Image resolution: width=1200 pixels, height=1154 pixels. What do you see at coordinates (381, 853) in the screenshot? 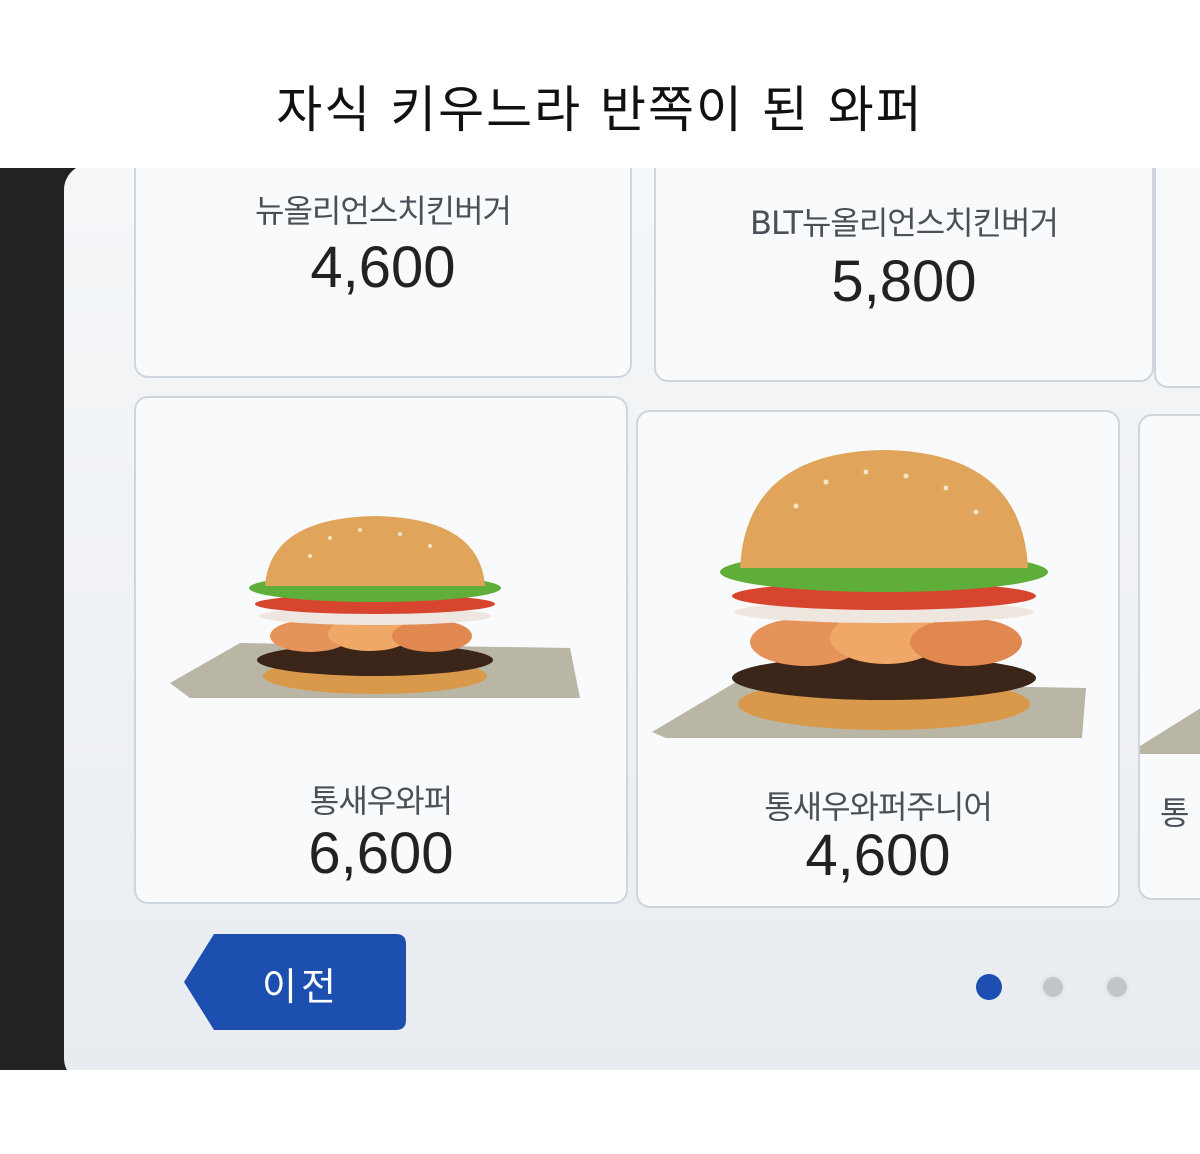
I see `menu-item-price: 6,600` at bounding box center [381, 853].